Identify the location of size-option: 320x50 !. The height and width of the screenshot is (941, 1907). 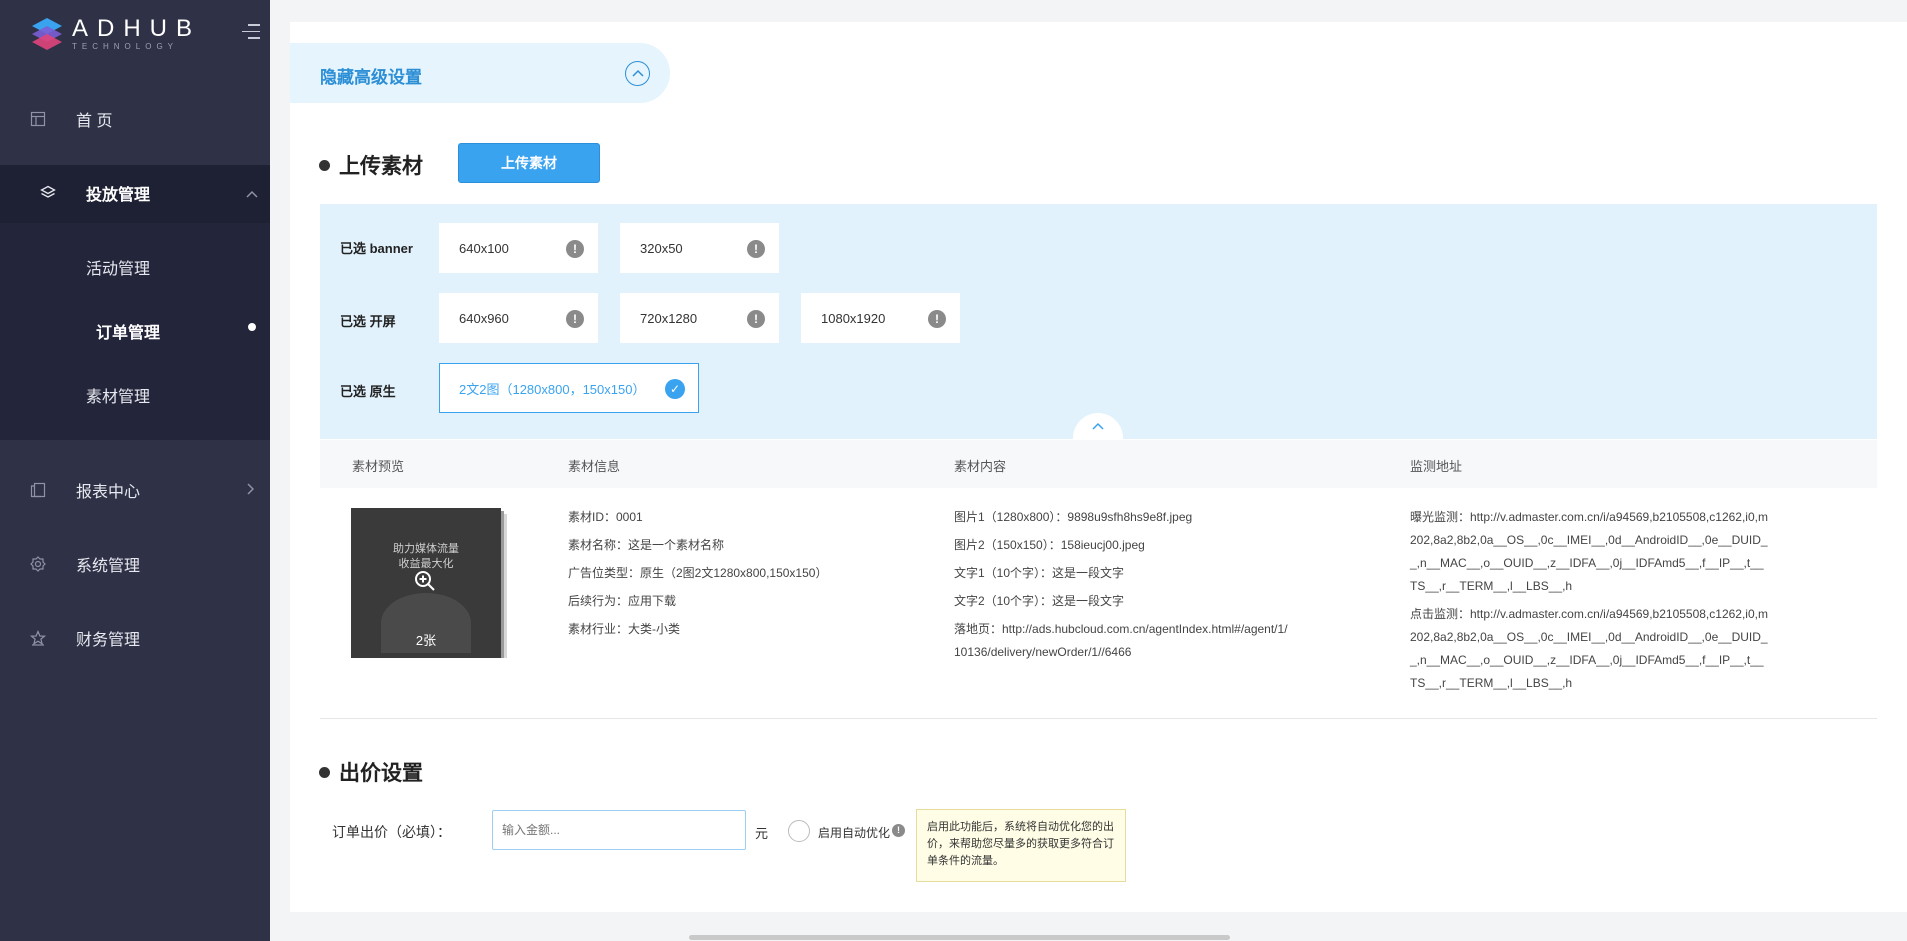
(699, 248).